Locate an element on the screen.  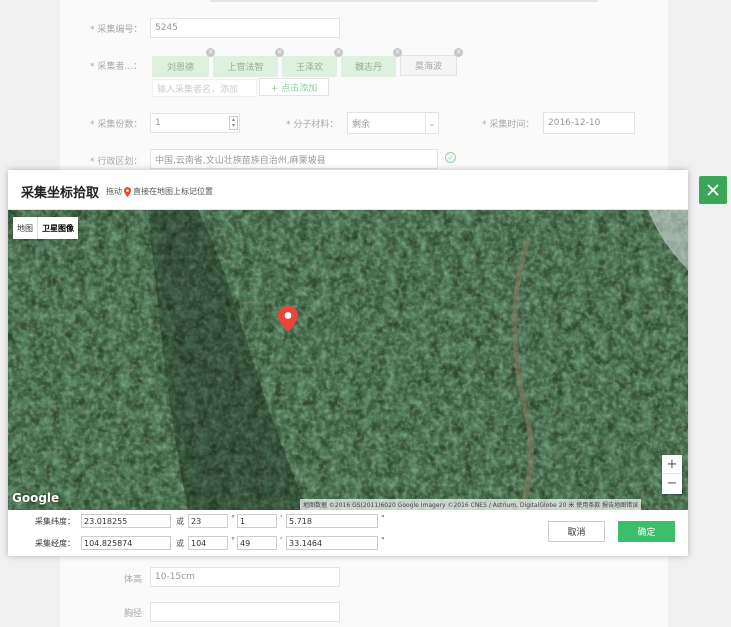
date-label: * 采集时间： is located at coordinates (508, 124).